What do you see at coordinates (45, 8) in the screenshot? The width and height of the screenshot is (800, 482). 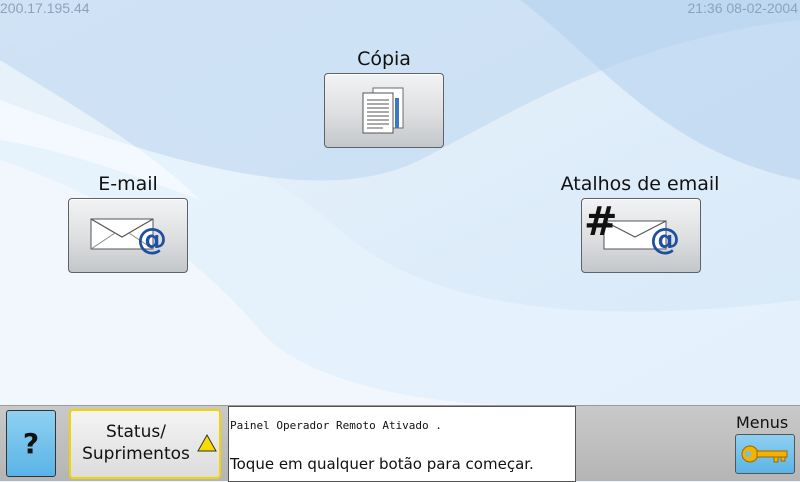 I see `ip-address: 200.17.195.44` at bounding box center [45, 8].